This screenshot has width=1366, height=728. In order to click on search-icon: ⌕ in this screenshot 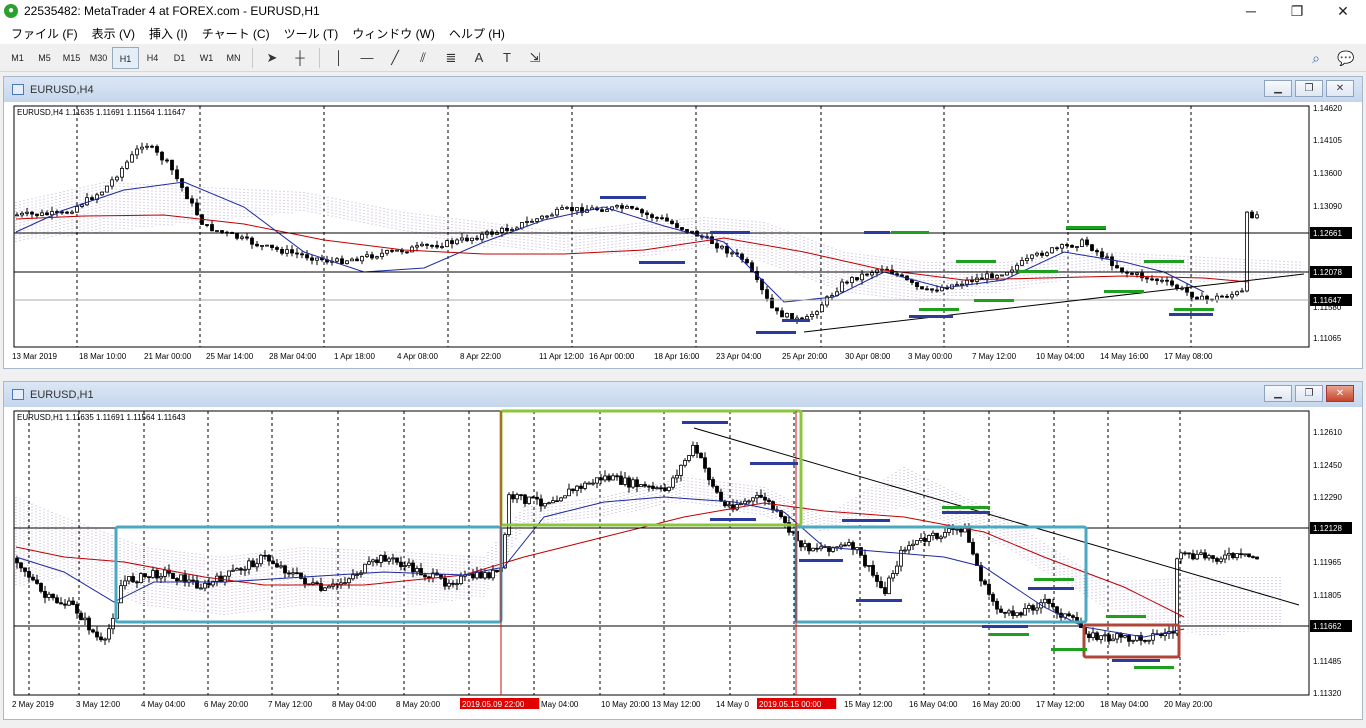, I will do `click(1316, 58)`.